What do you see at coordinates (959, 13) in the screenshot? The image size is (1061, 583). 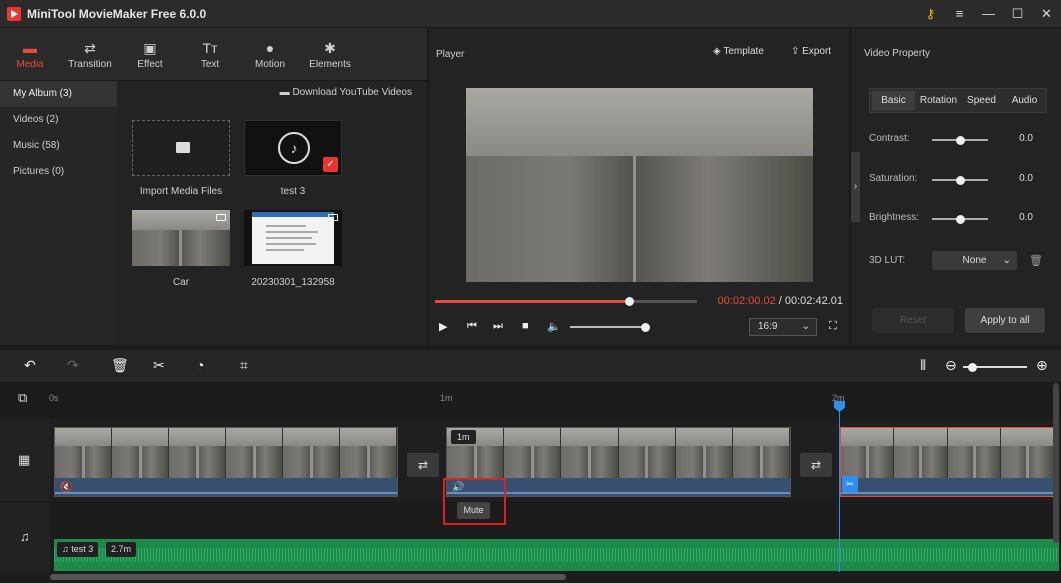 I see `menu-icon: ≡` at bounding box center [959, 13].